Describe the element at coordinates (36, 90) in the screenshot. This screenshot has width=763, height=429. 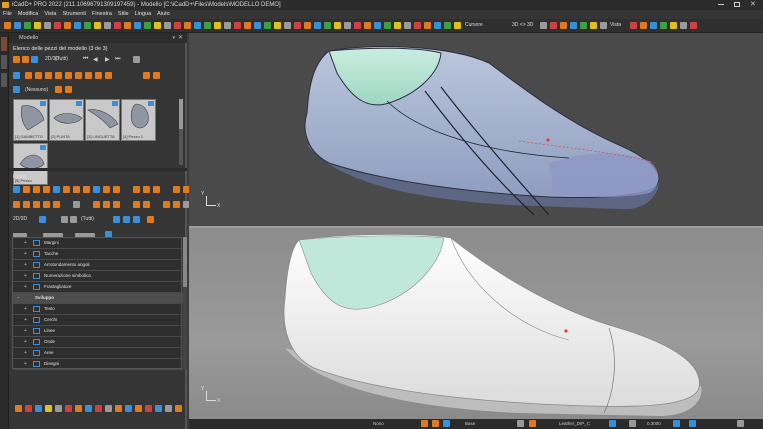
I see `none-select: (Nessuno)` at that location.